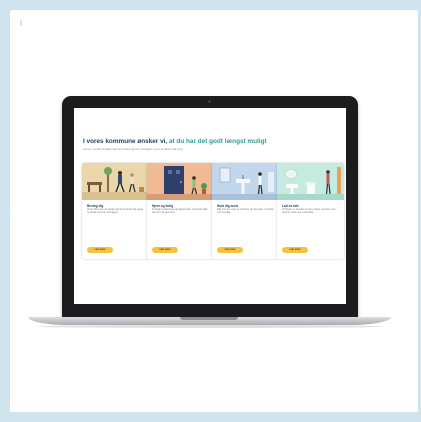  Describe the element at coordinates (163, 206) in the screenshot. I see `card-title: Hjem og bolig` at that location.